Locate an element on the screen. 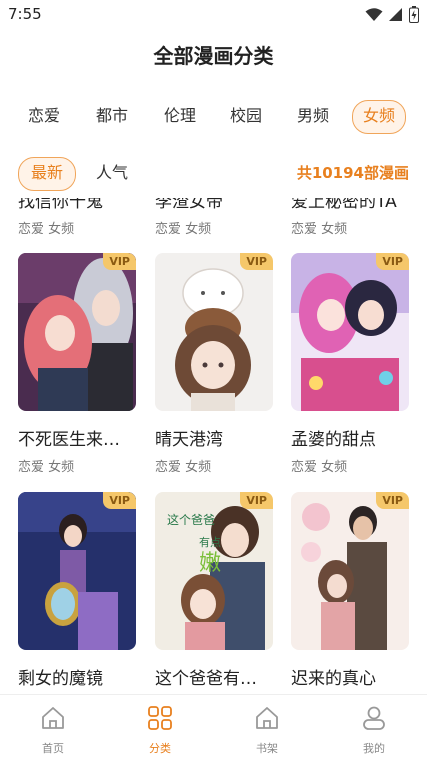 Image resolution: width=427 pixels, height=761 pixels. cover-title-text: 这个爸爸 is located at coordinates (191, 519).